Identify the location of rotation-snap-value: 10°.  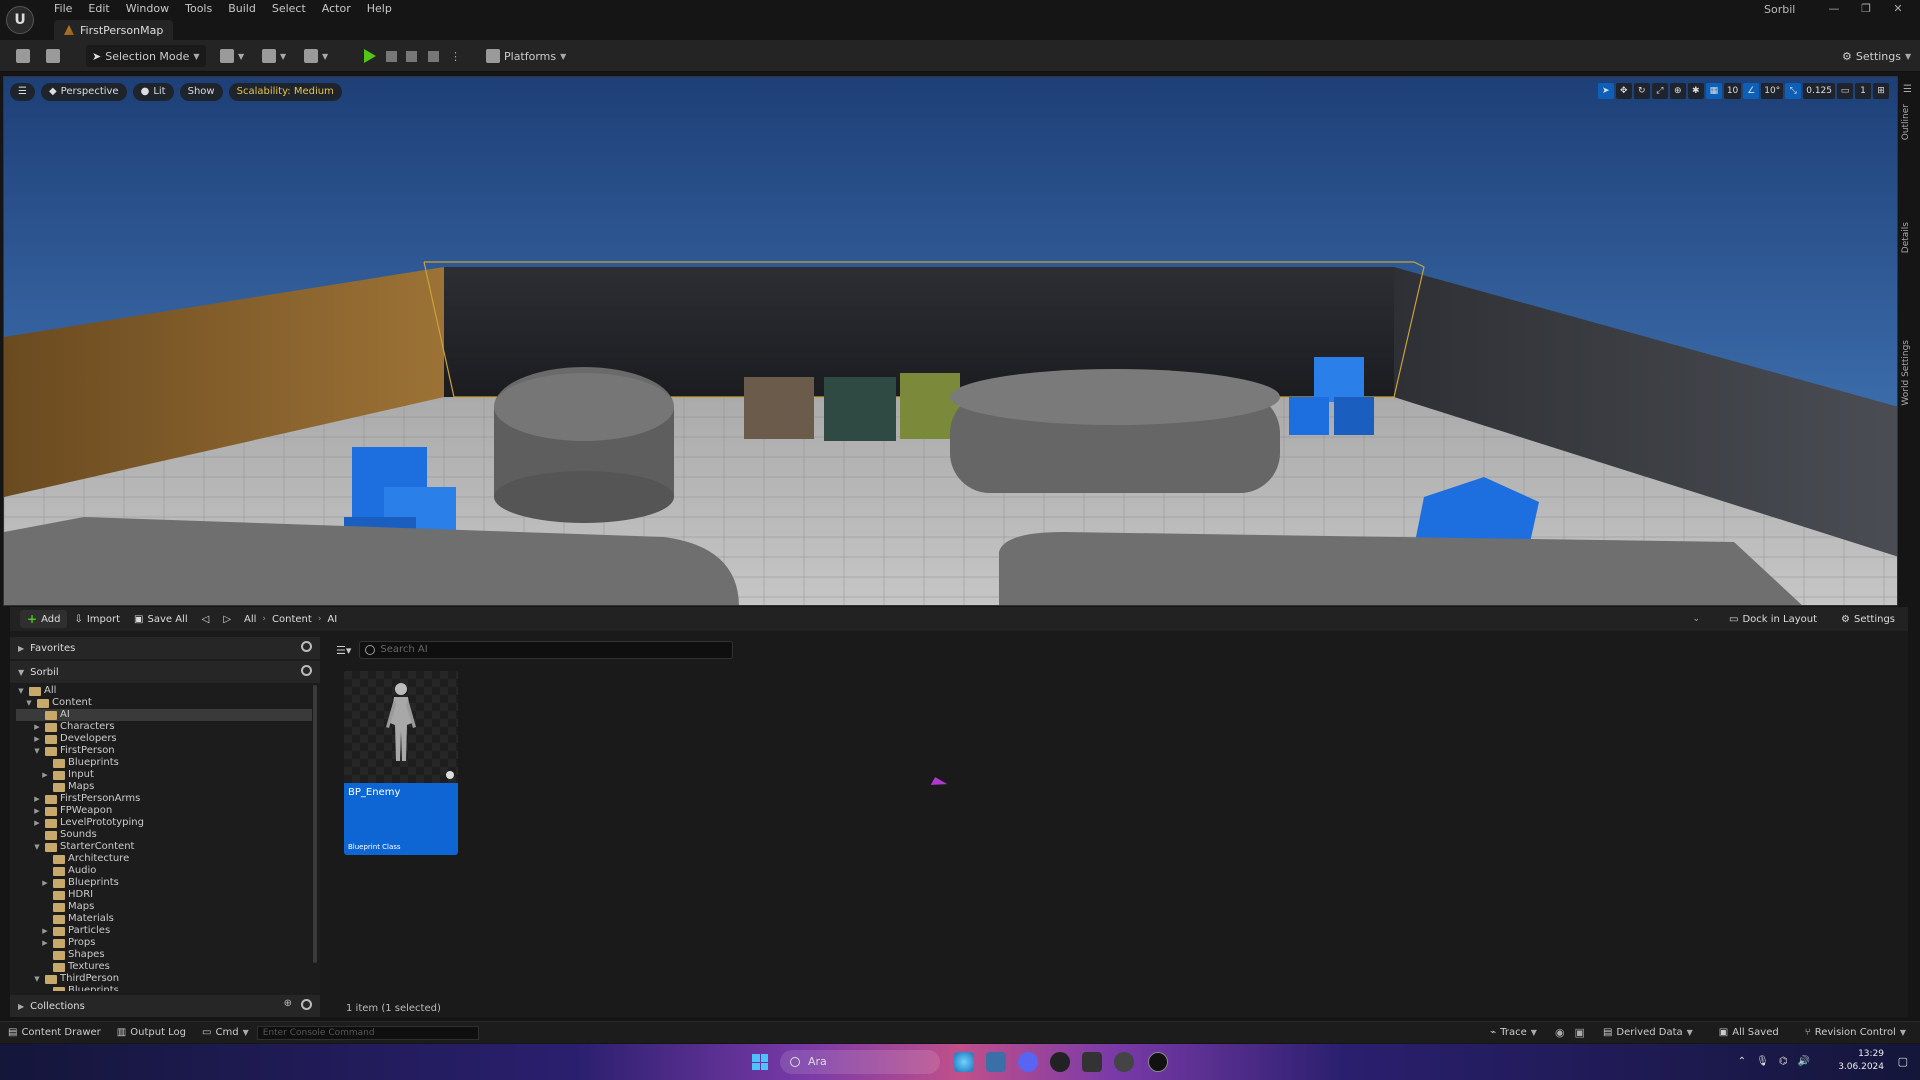
(1772, 91).